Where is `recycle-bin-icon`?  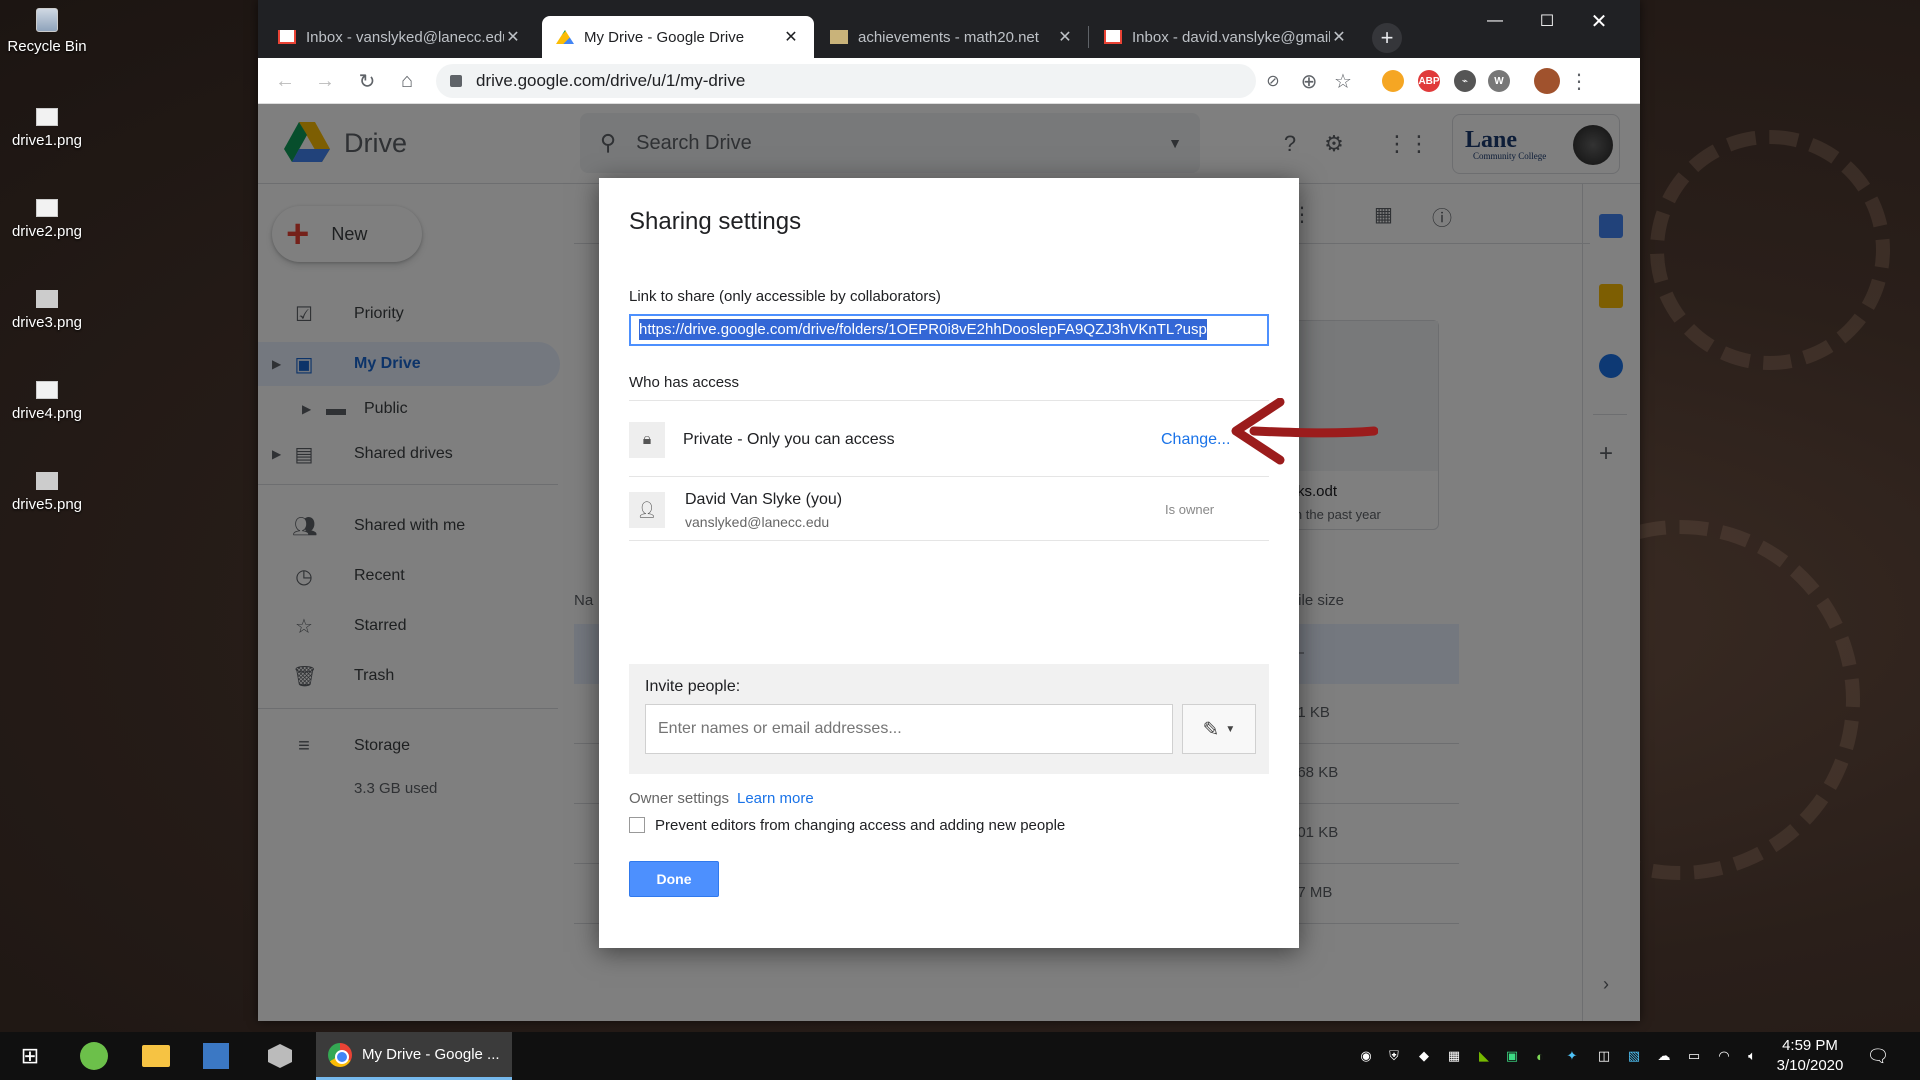
recycle-bin-icon is located at coordinates (47, 20).